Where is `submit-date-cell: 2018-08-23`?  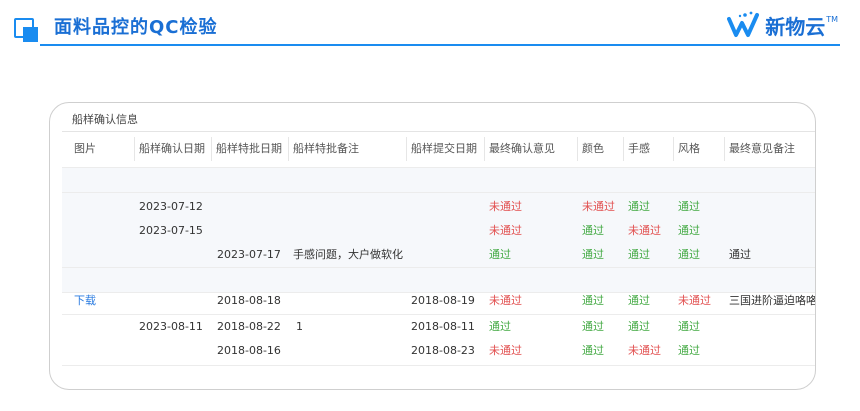
submit-date-cell: 2018-08-23 is located at coordinates (443, 350).